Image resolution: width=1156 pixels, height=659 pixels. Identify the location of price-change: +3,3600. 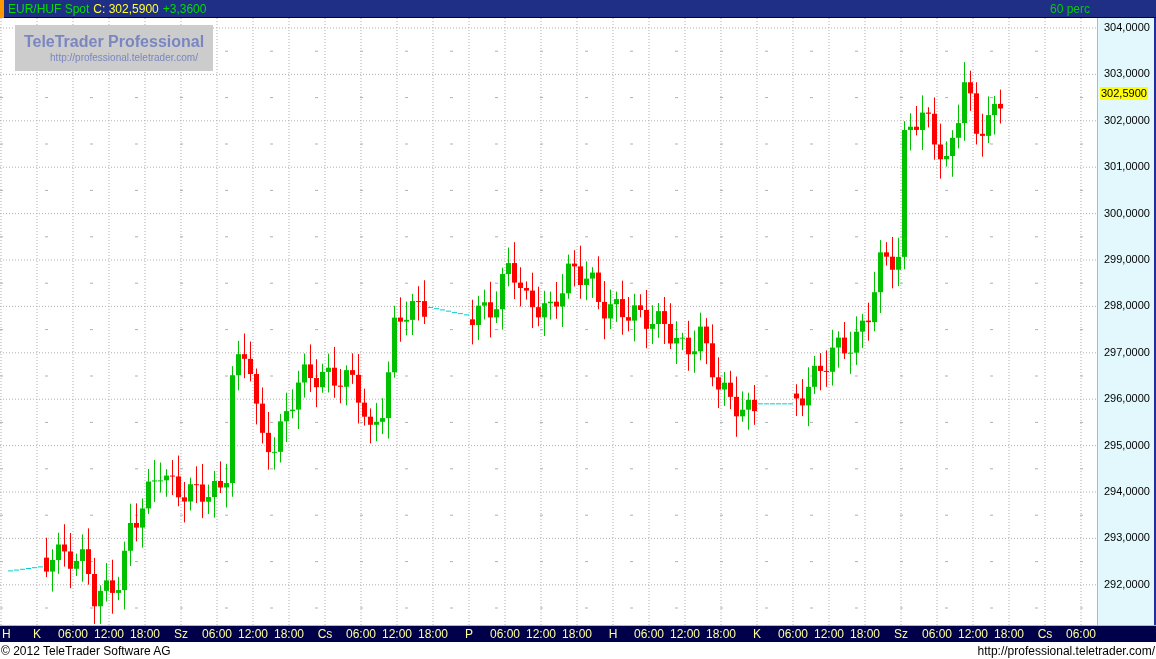
(184, 8).